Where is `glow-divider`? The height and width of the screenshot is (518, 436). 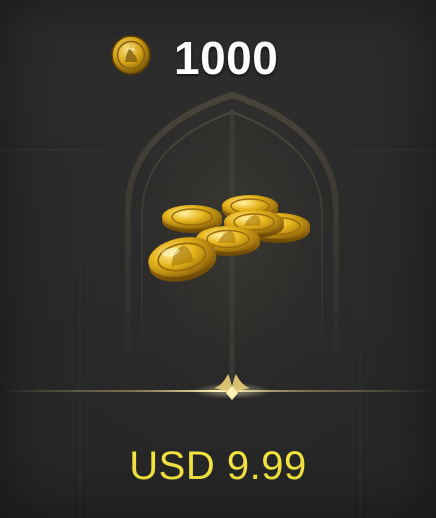 glow-divider is located at coordinates (218, 387).